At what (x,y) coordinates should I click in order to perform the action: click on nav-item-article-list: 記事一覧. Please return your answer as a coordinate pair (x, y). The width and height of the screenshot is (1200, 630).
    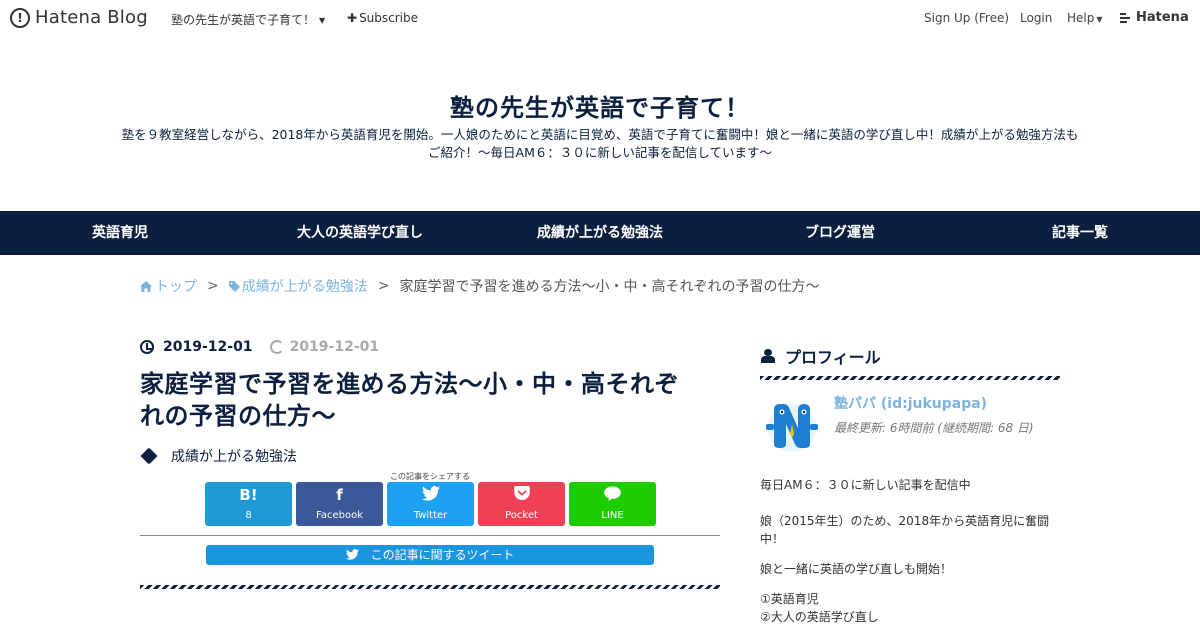
    Looking at the image, I should click on (1080, 233).